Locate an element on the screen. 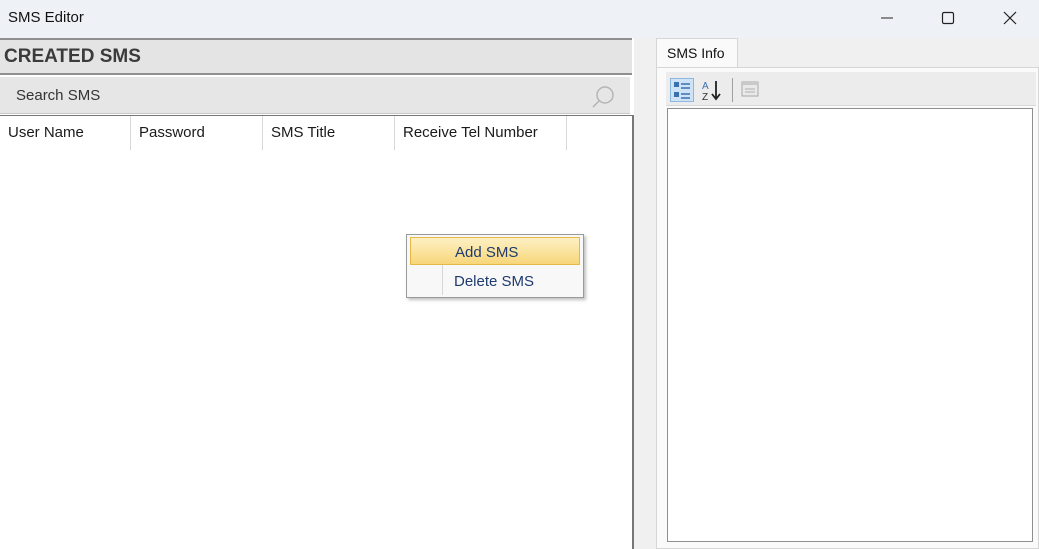  toolbar-separator is located at coordinates (732, 90).